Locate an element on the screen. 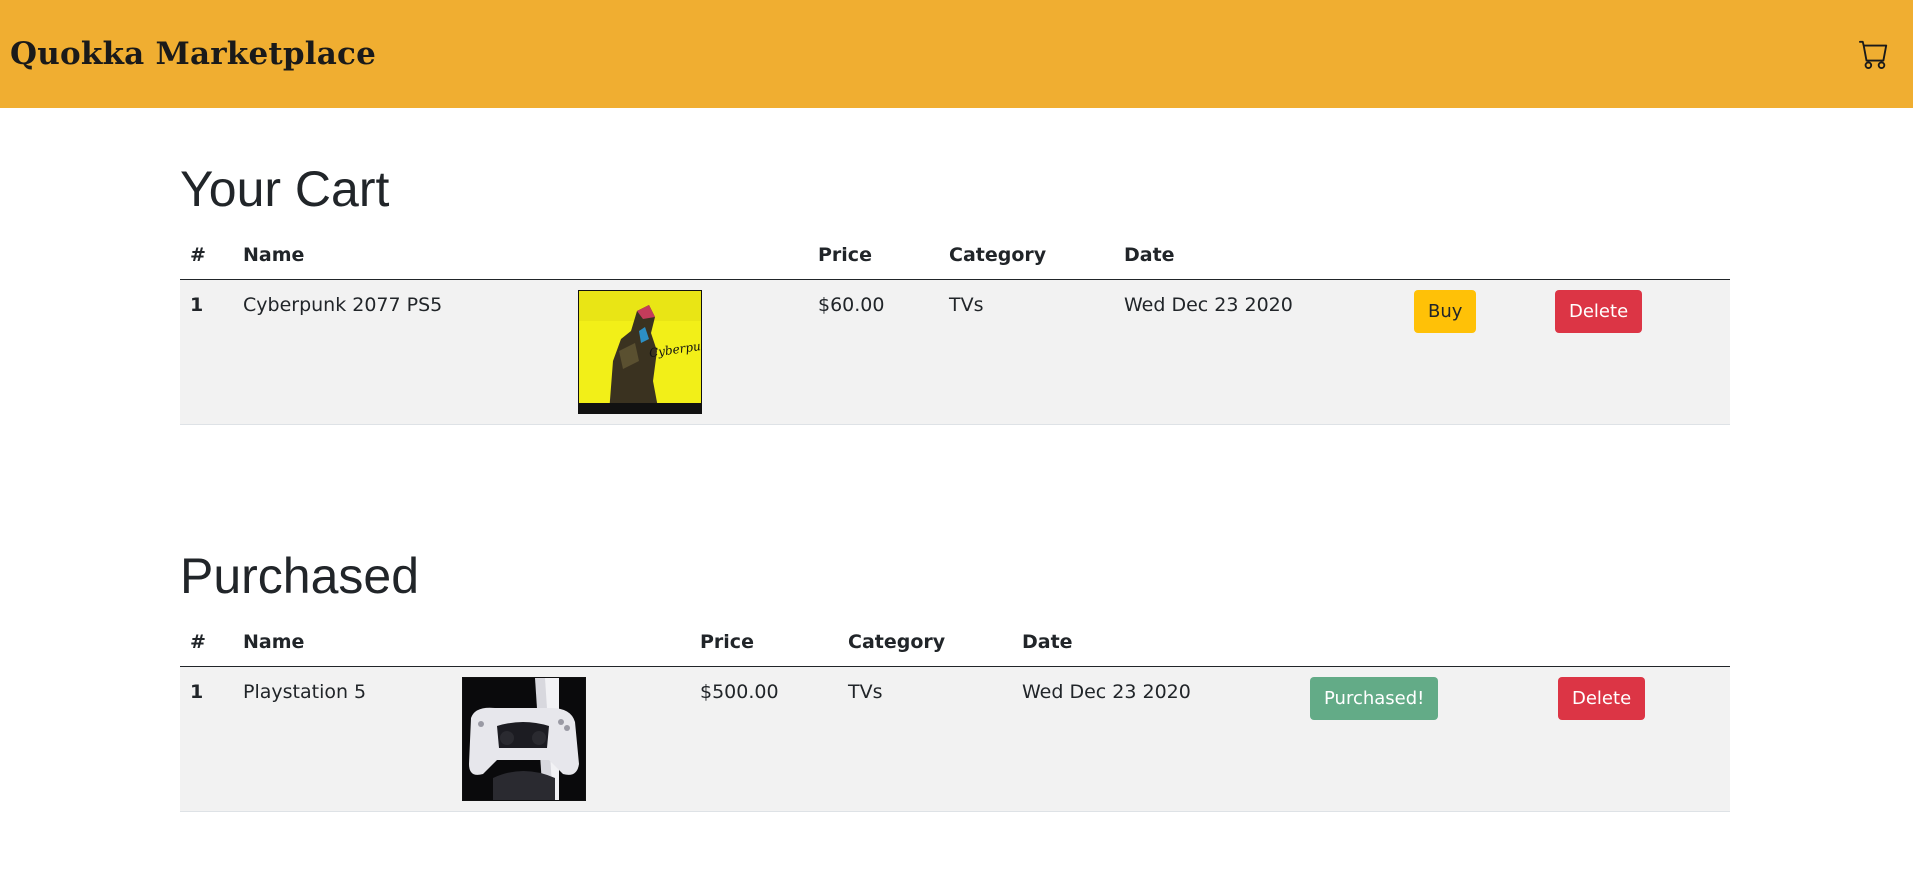 The image size is (1913, 895). cart-header-row: # Name Price Category Date is located at coordinates (955, 255).